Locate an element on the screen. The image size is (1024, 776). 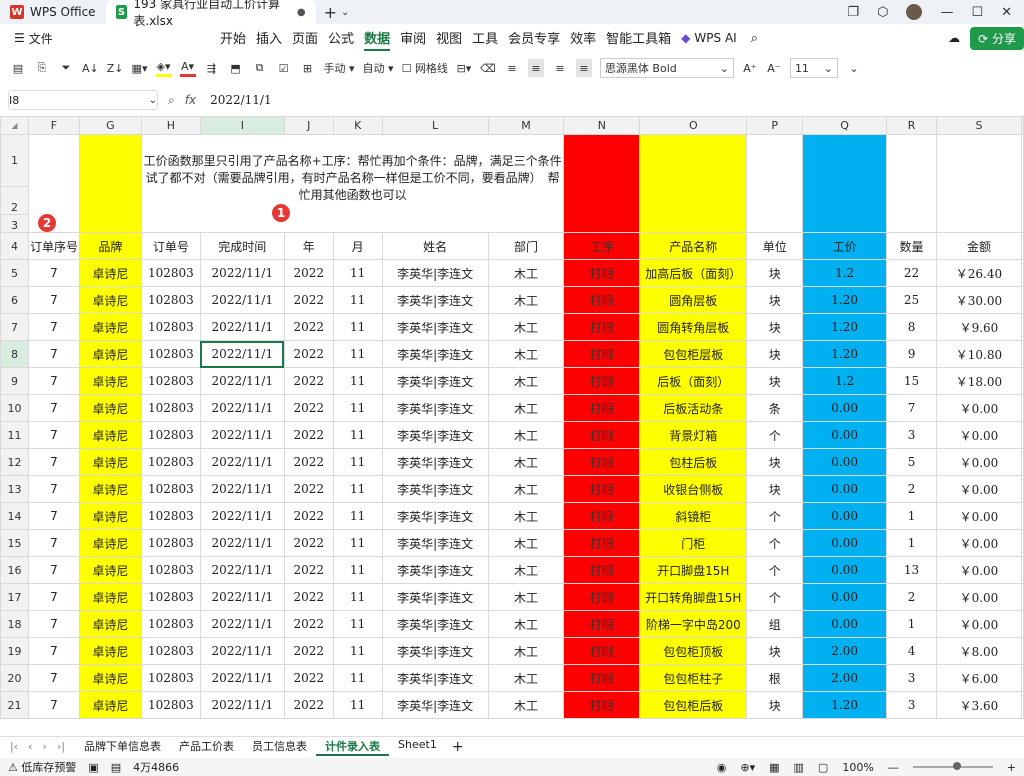
view-mode-icon: ⊕▾ is located at coordinates (747, 767).